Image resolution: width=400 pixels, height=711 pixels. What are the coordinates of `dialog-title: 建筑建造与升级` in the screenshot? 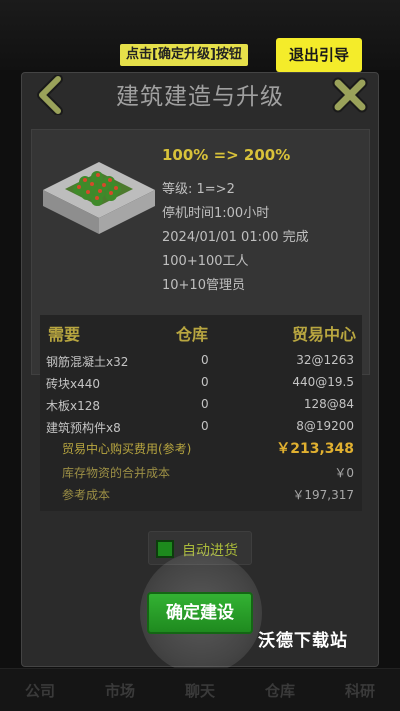 It's located at (200, 97).